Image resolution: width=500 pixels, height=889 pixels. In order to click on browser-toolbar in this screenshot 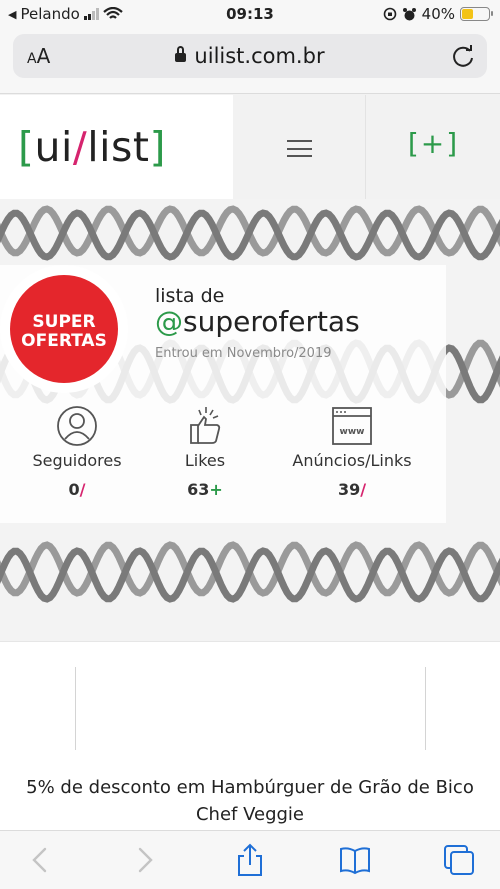, I will do `click(250, 859)`.